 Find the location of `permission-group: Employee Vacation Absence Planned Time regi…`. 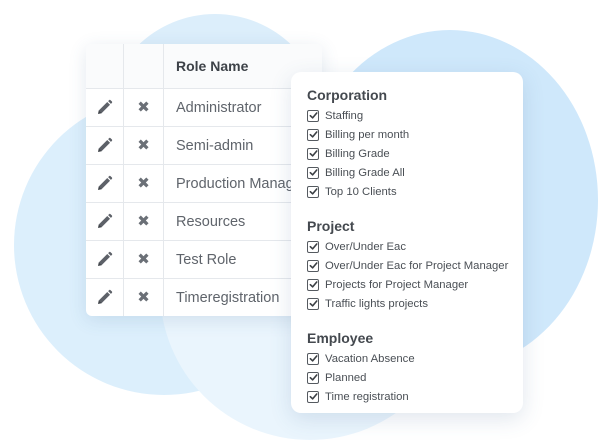

permission-group: Employee Vacation Absence Planned Time regi… is located at coordinates (415, 367).